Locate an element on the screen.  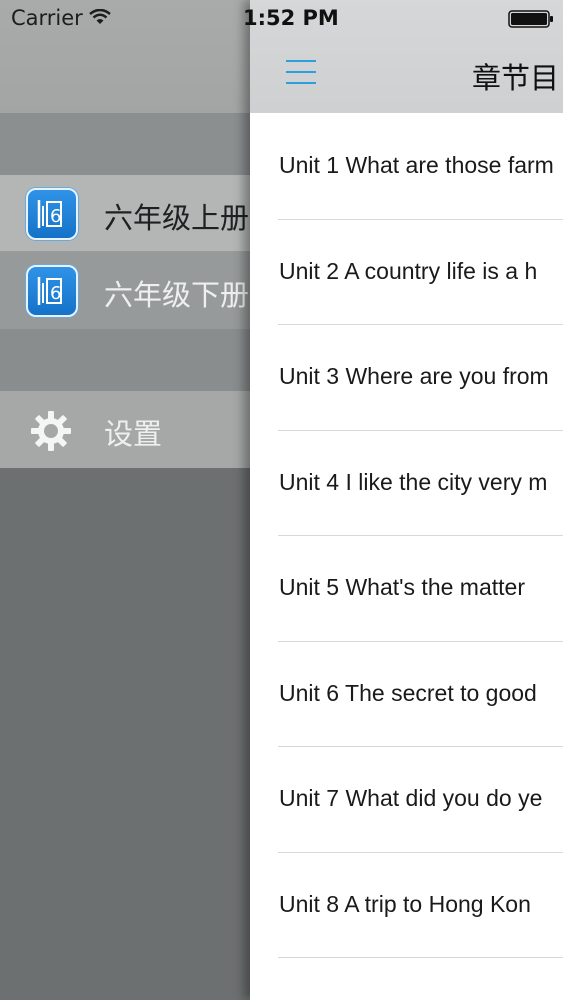
page-title: 章节目 is located at coordinates (516, 78).